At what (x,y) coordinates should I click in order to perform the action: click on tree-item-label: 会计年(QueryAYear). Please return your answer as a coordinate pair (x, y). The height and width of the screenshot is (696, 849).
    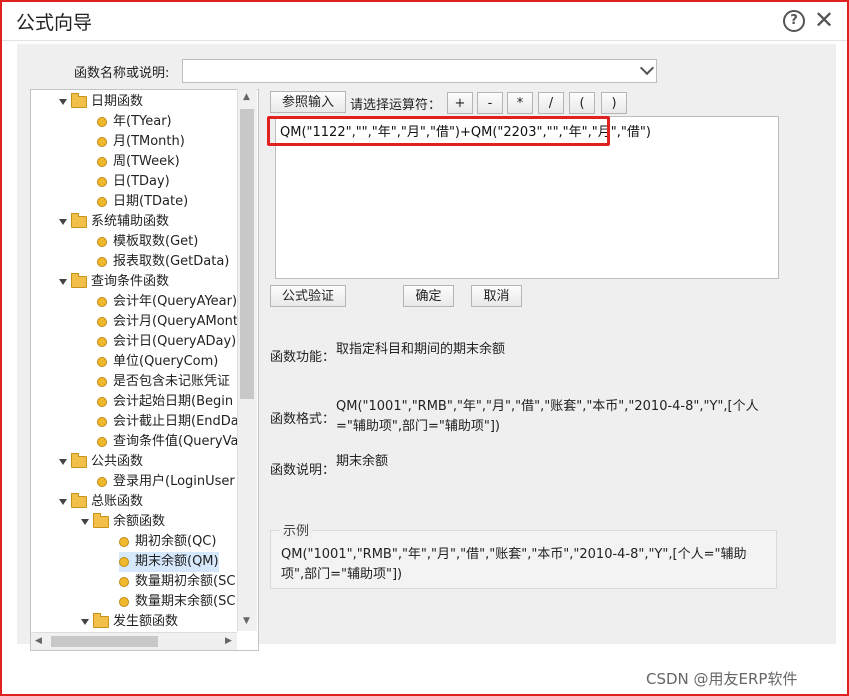
    Looking at the image, I should click on (175, 301).